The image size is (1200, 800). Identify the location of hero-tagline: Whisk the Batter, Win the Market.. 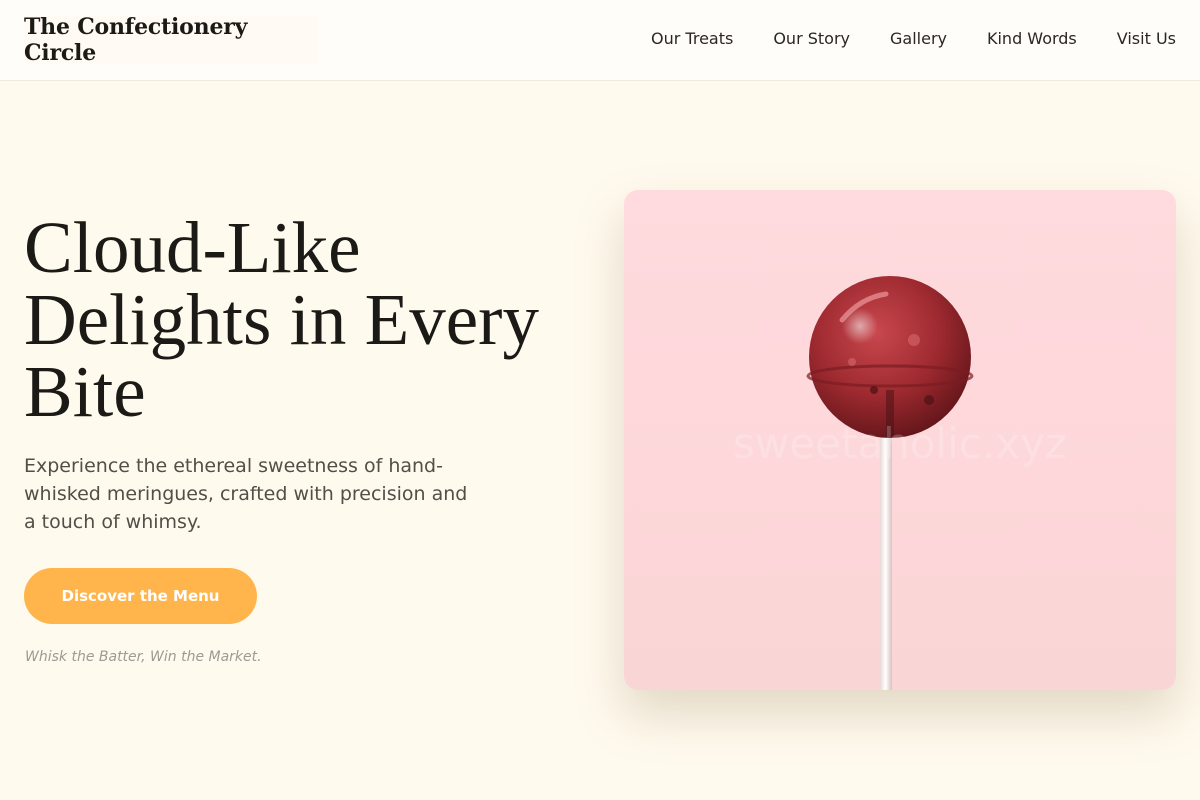
(143, 657).